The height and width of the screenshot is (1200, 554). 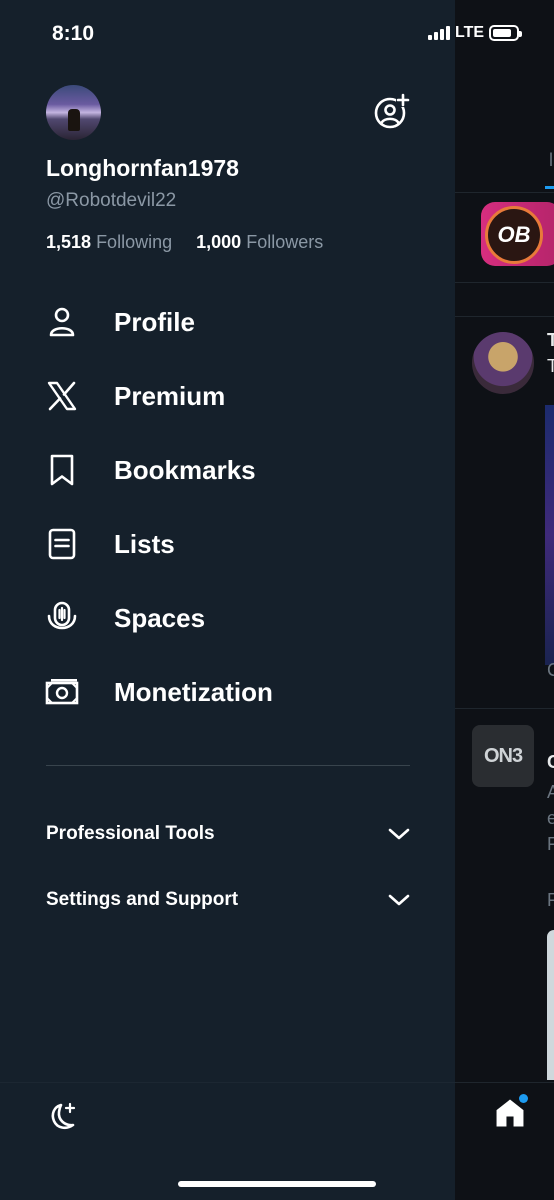 I want to click on menu-item-label: Bookmarks, so click(x=185, y=469).